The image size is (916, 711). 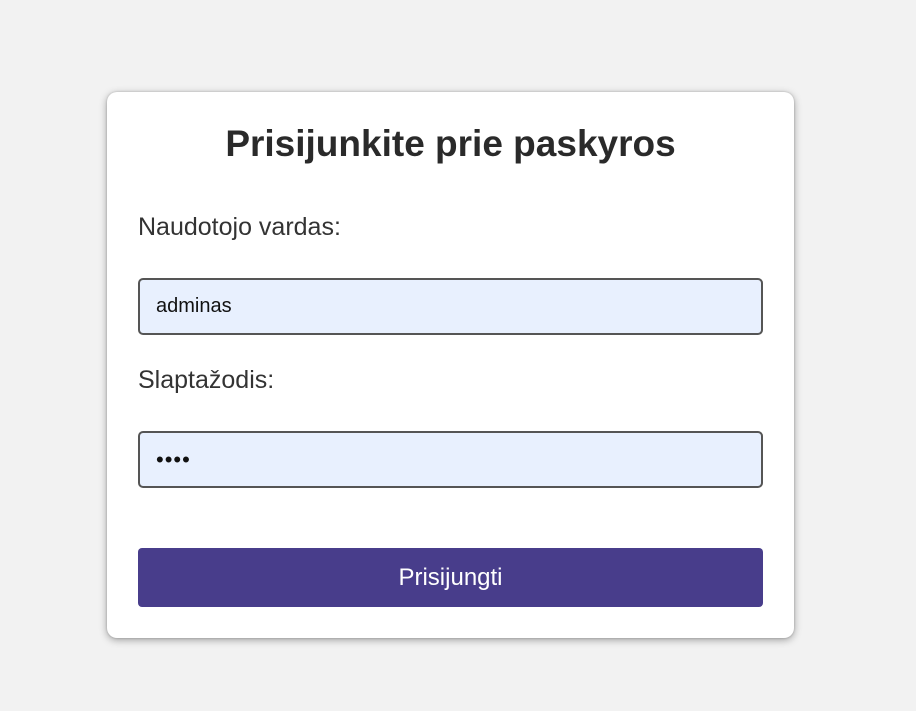 What do you see at coordinates (450, 143) in the screenshot?
I see `page-title: Prisijunkite prie paskyros` at bounding box center [450, 143].